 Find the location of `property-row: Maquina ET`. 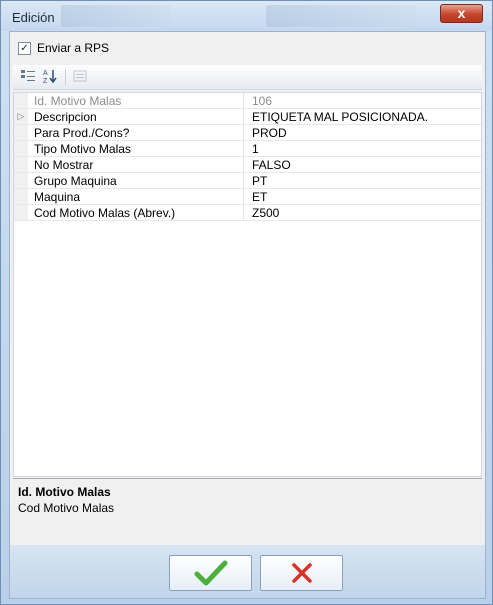

property-row: Maquina ET is located at coordinates (247, 197).